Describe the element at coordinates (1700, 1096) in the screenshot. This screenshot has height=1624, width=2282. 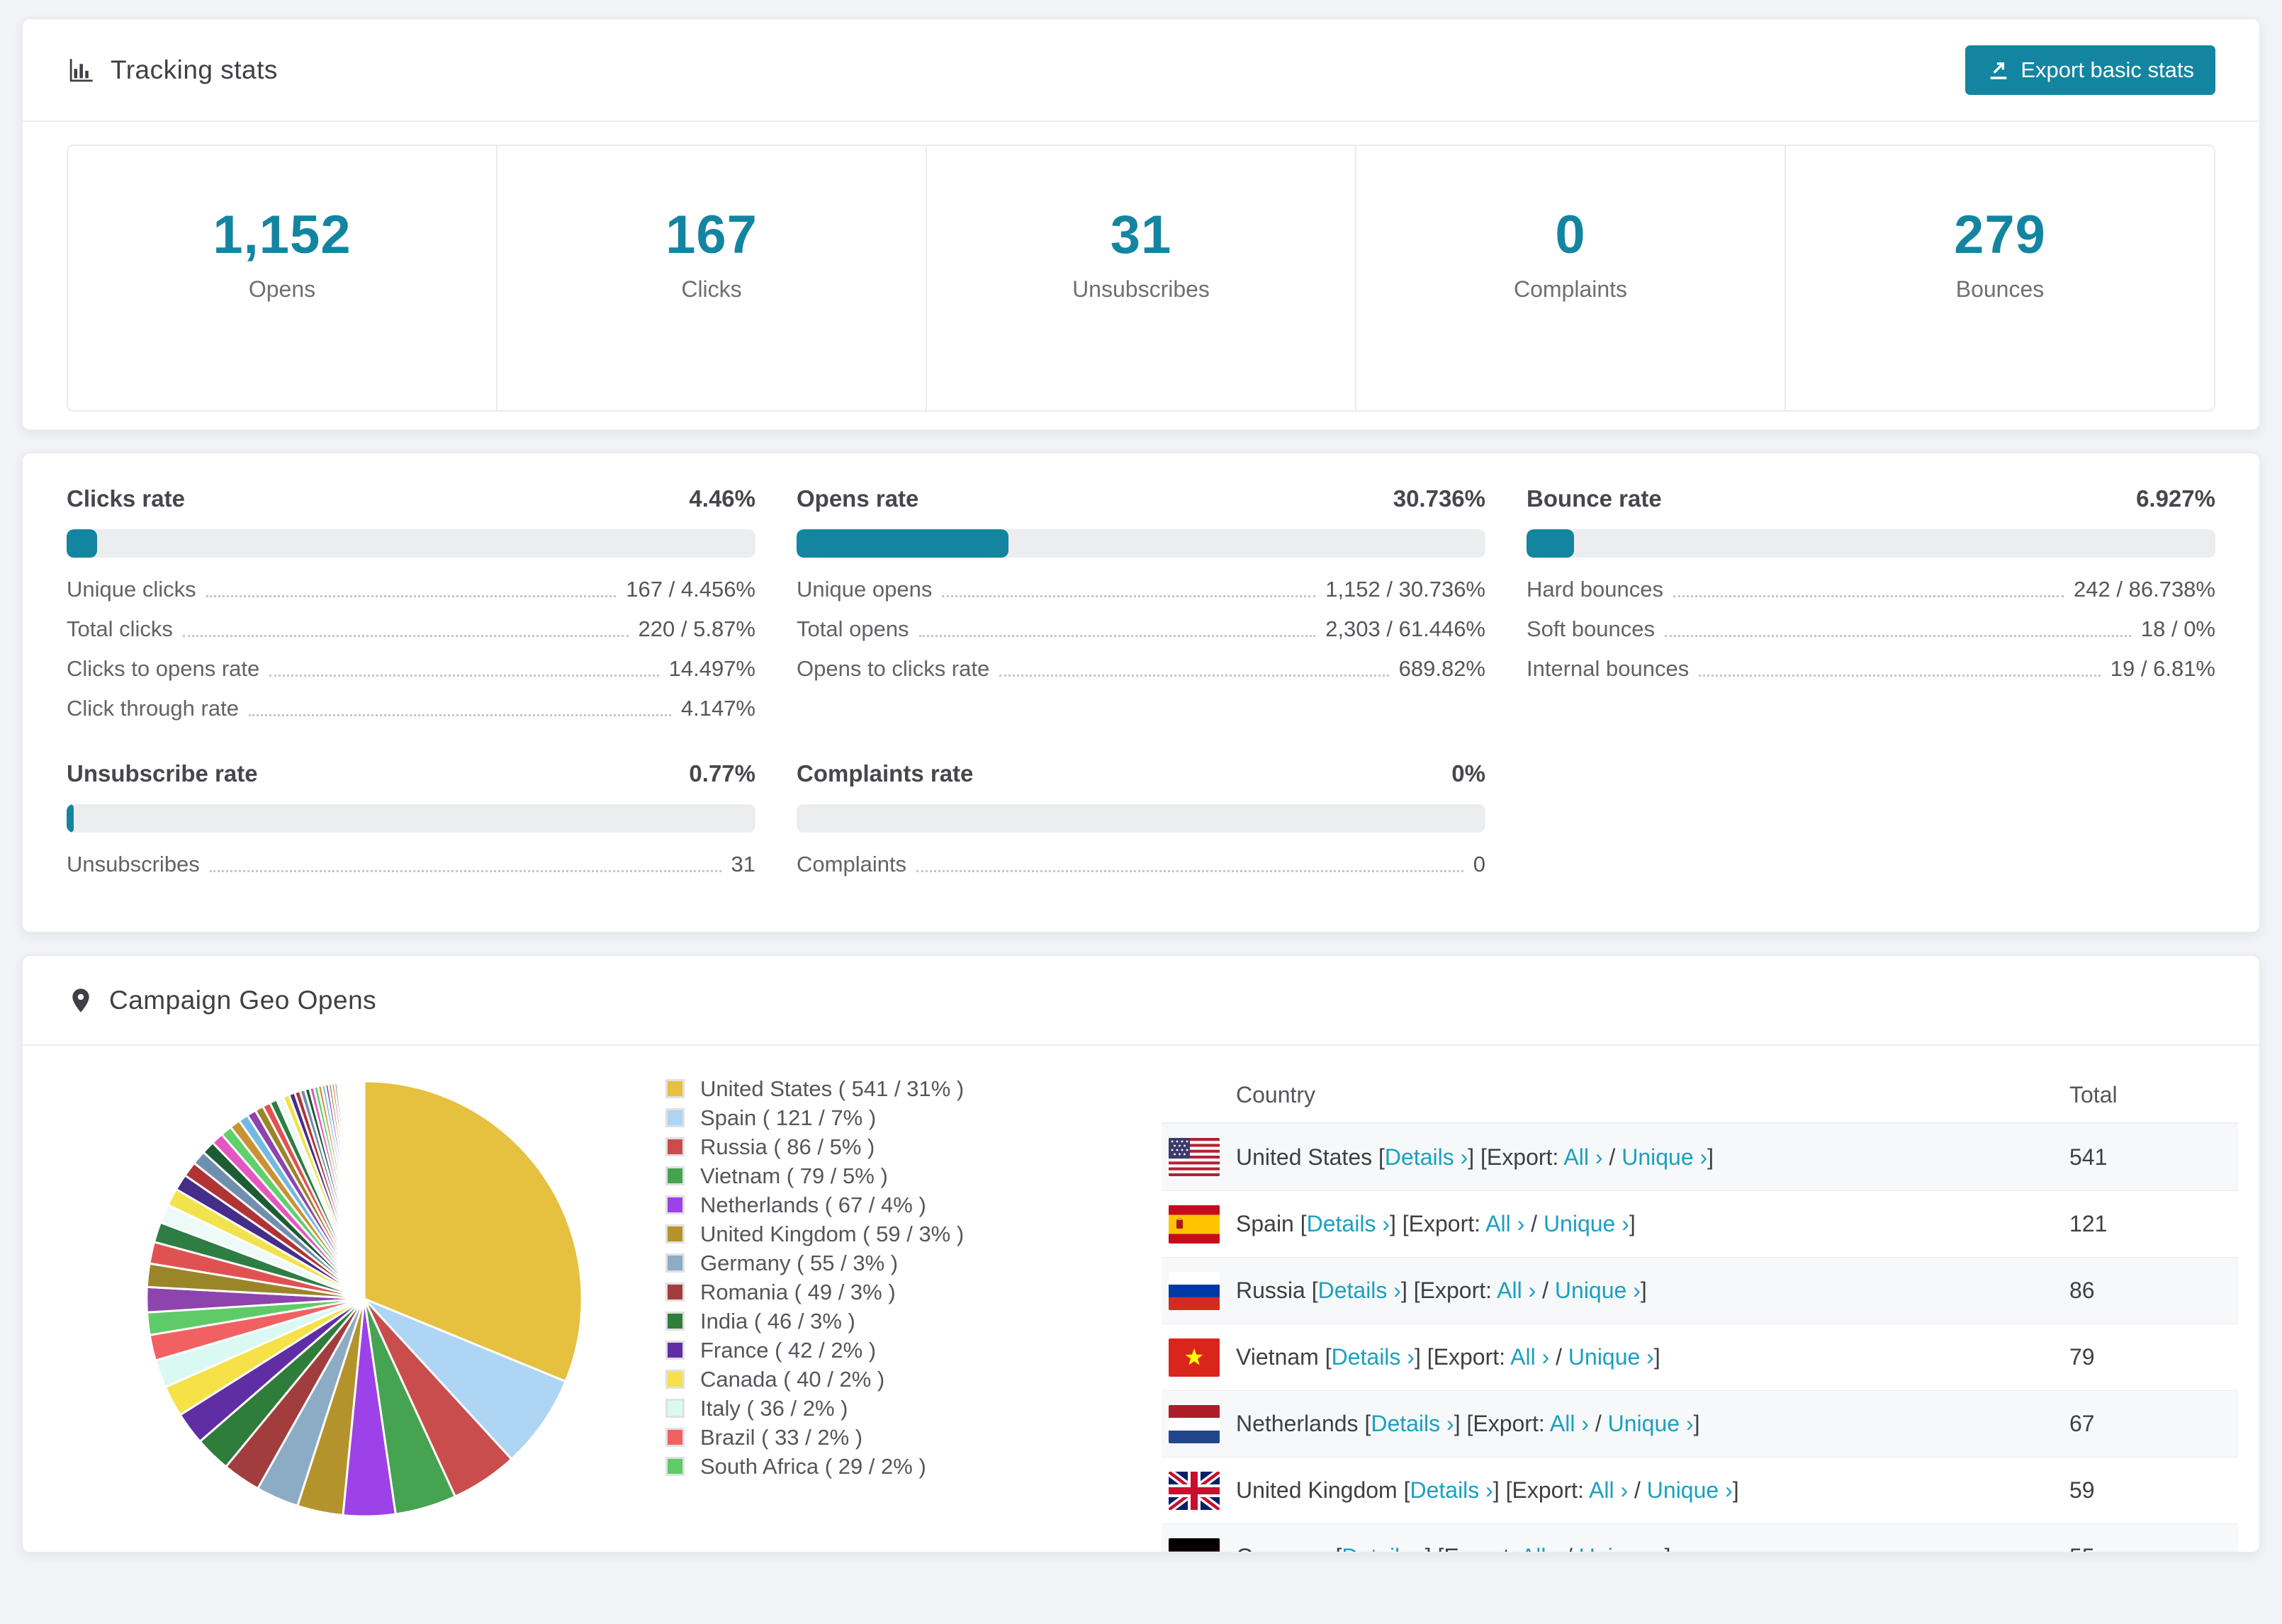
I see `geo-table-header: Country Total` at that location.